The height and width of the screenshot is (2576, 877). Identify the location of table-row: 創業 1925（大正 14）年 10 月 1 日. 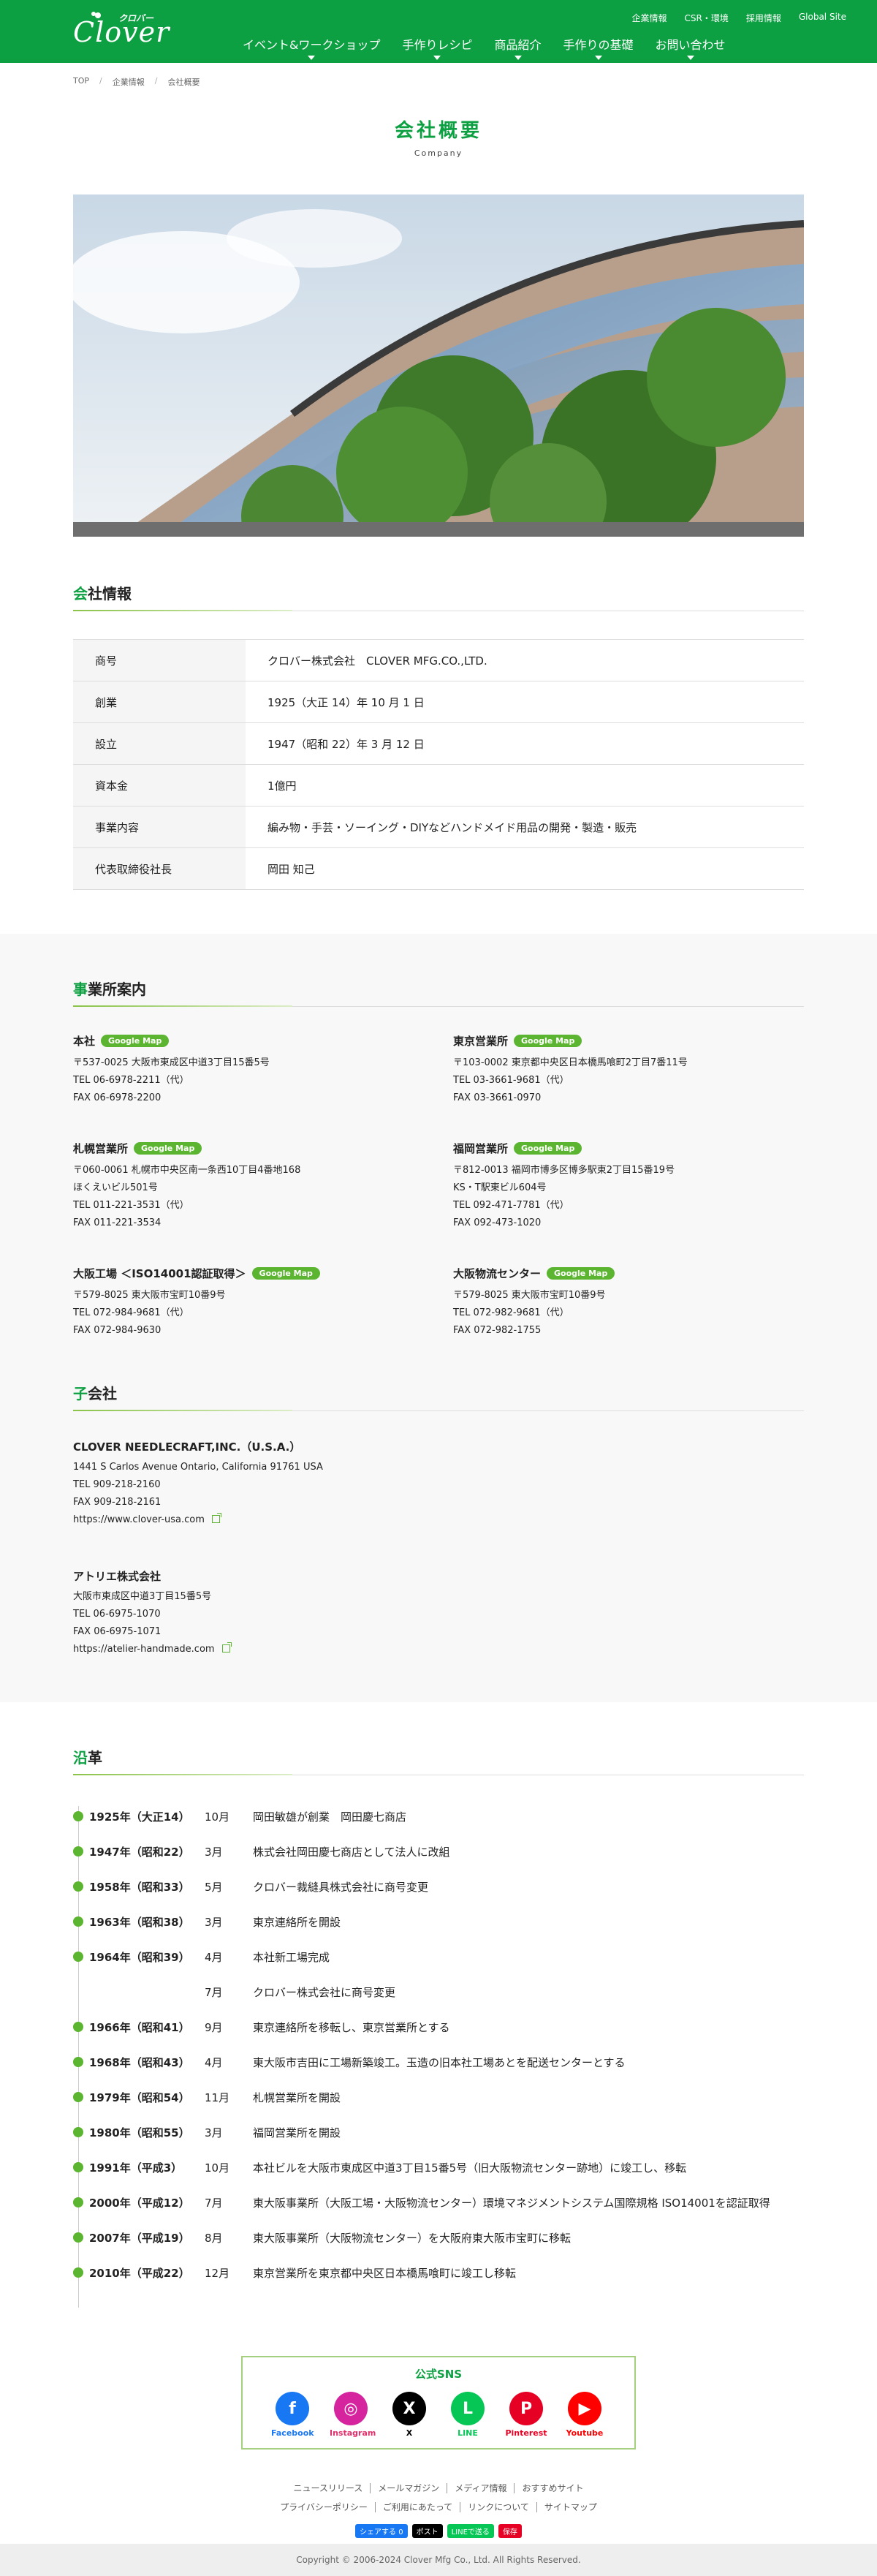
(438, 702).